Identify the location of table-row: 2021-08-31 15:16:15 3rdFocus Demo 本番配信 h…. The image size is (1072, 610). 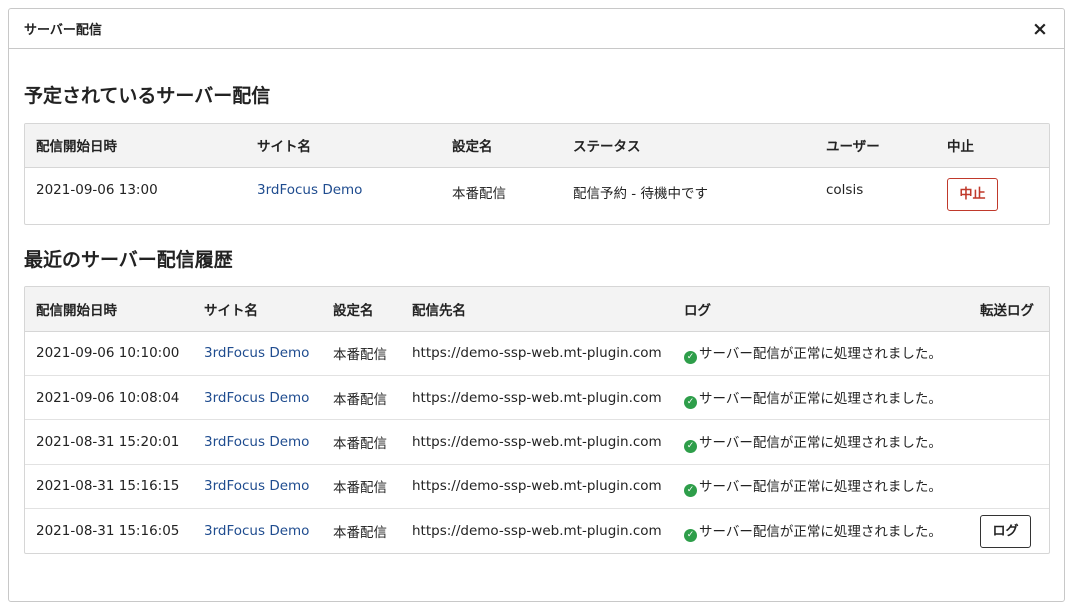
(537, 487).